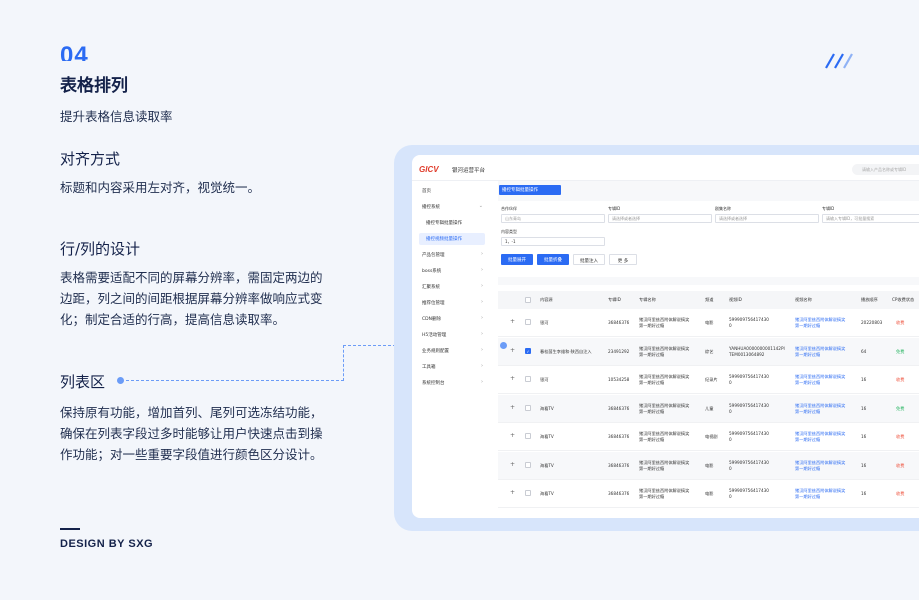 The image size is (919, 600). I want to click on connector-dot, so click(503, 345).